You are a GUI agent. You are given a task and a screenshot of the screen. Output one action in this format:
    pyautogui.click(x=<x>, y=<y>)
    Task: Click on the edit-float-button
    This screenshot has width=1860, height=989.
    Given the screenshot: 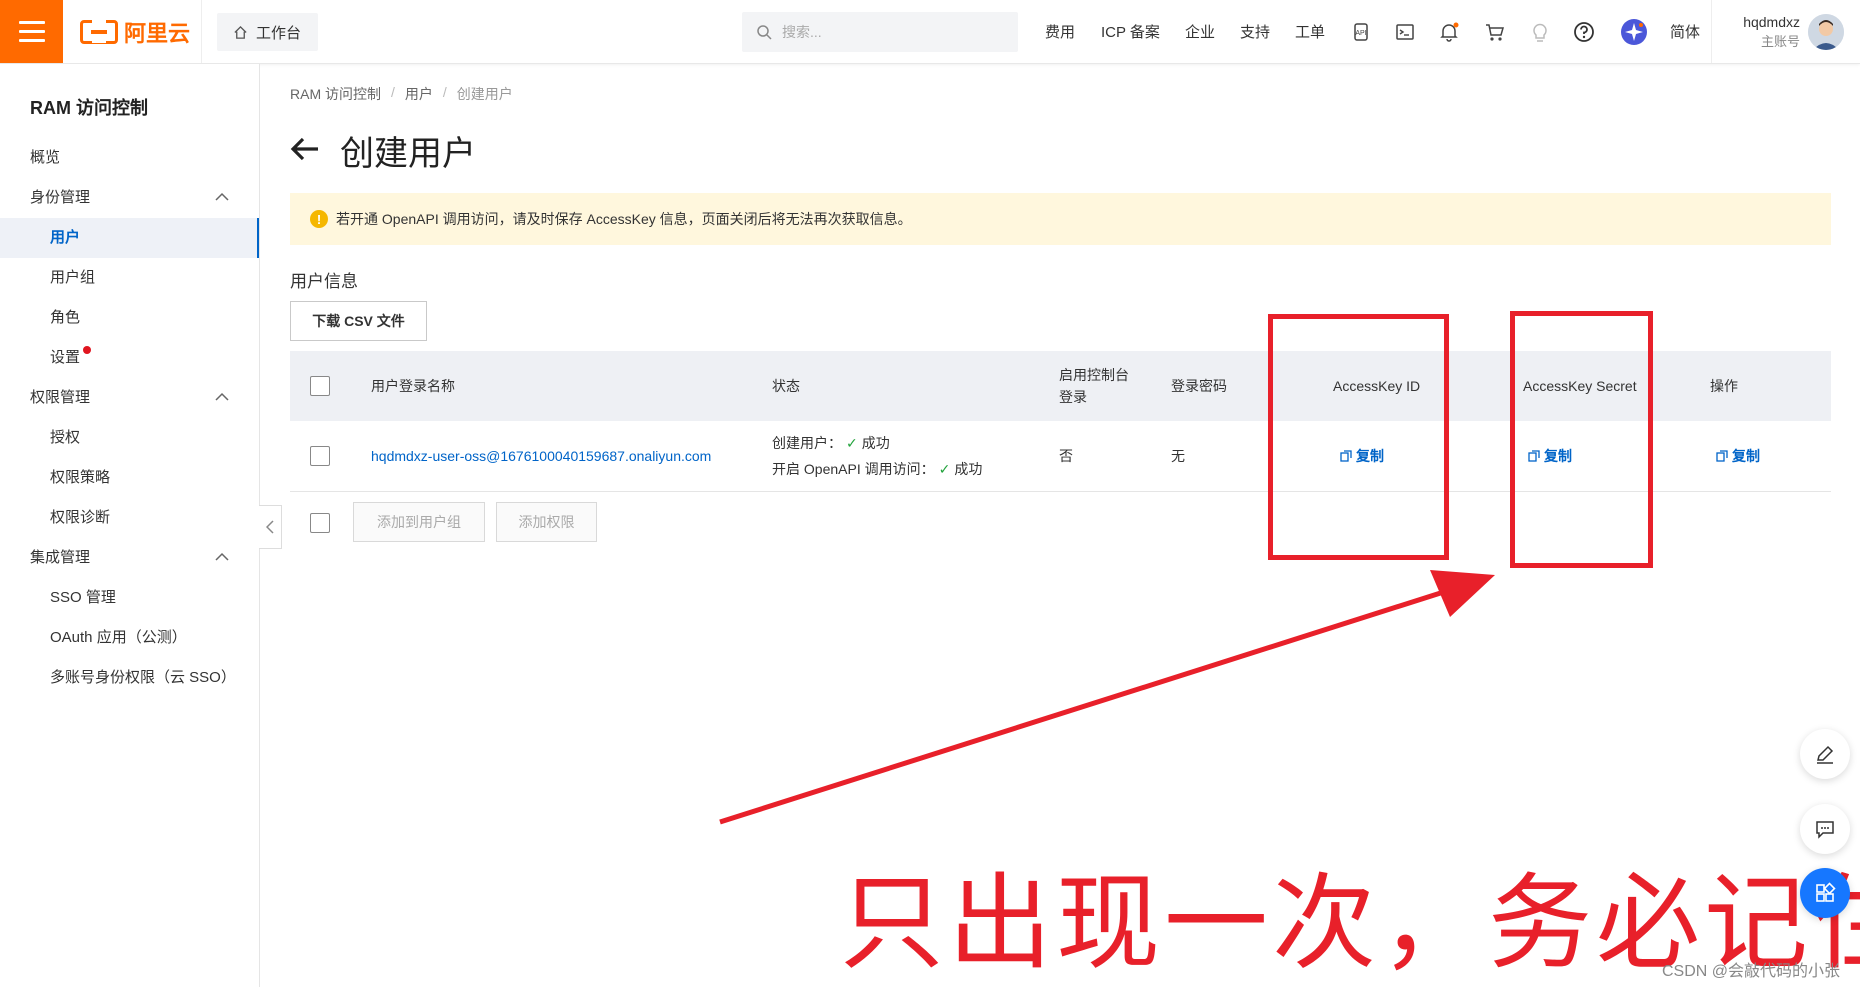 What is the action you would take?
    pyautogui.click(x=1825, y=754)
    